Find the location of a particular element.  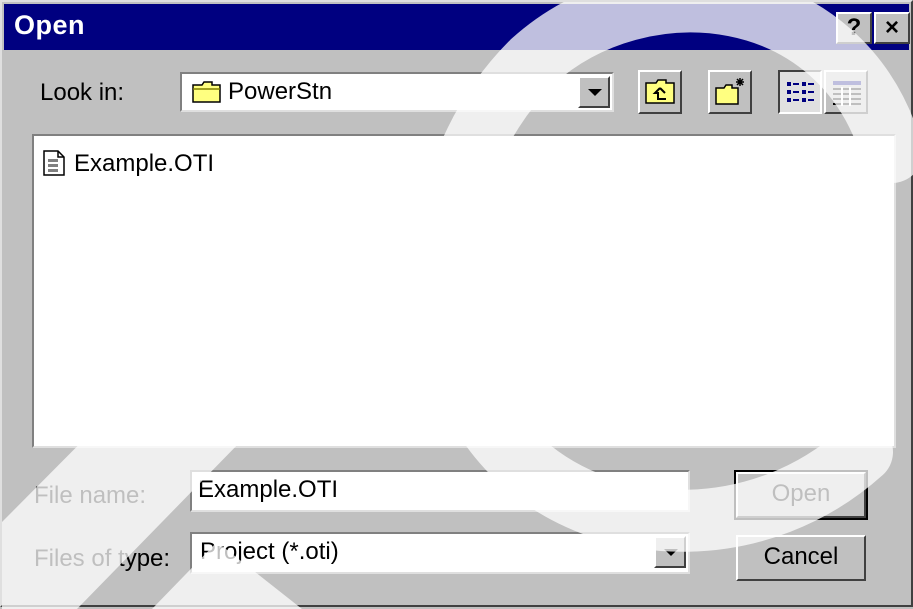

open-button: Open is located at coordinates (801, 495).